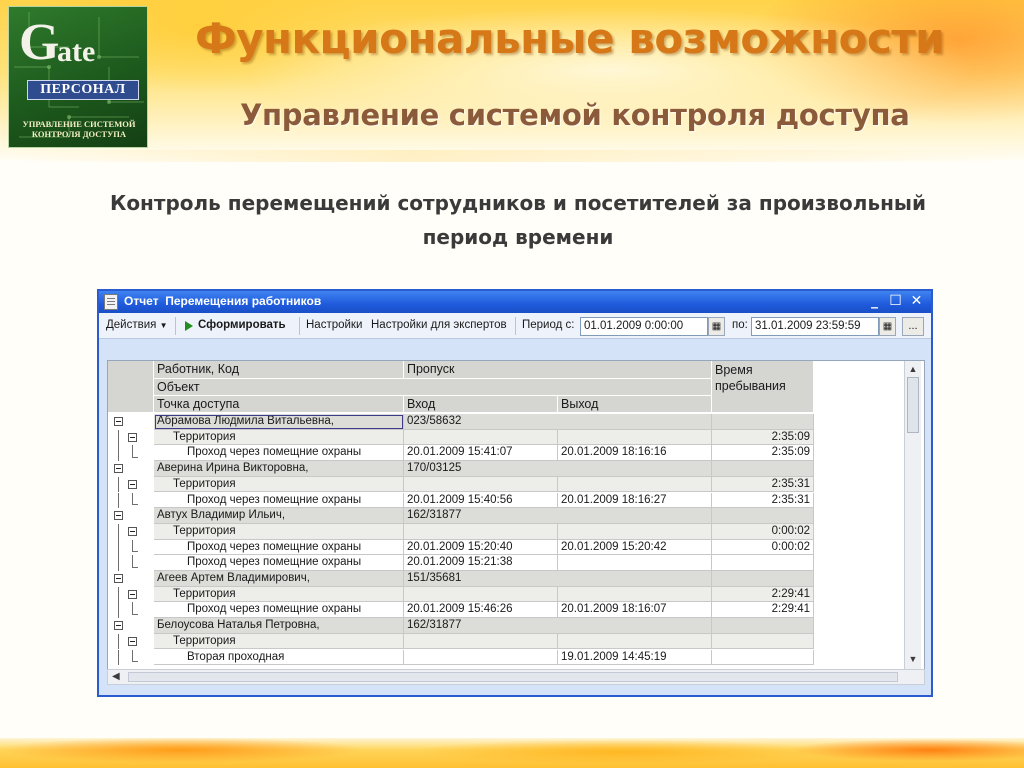  I want to click on close-button: ✕, so click(916, 301).